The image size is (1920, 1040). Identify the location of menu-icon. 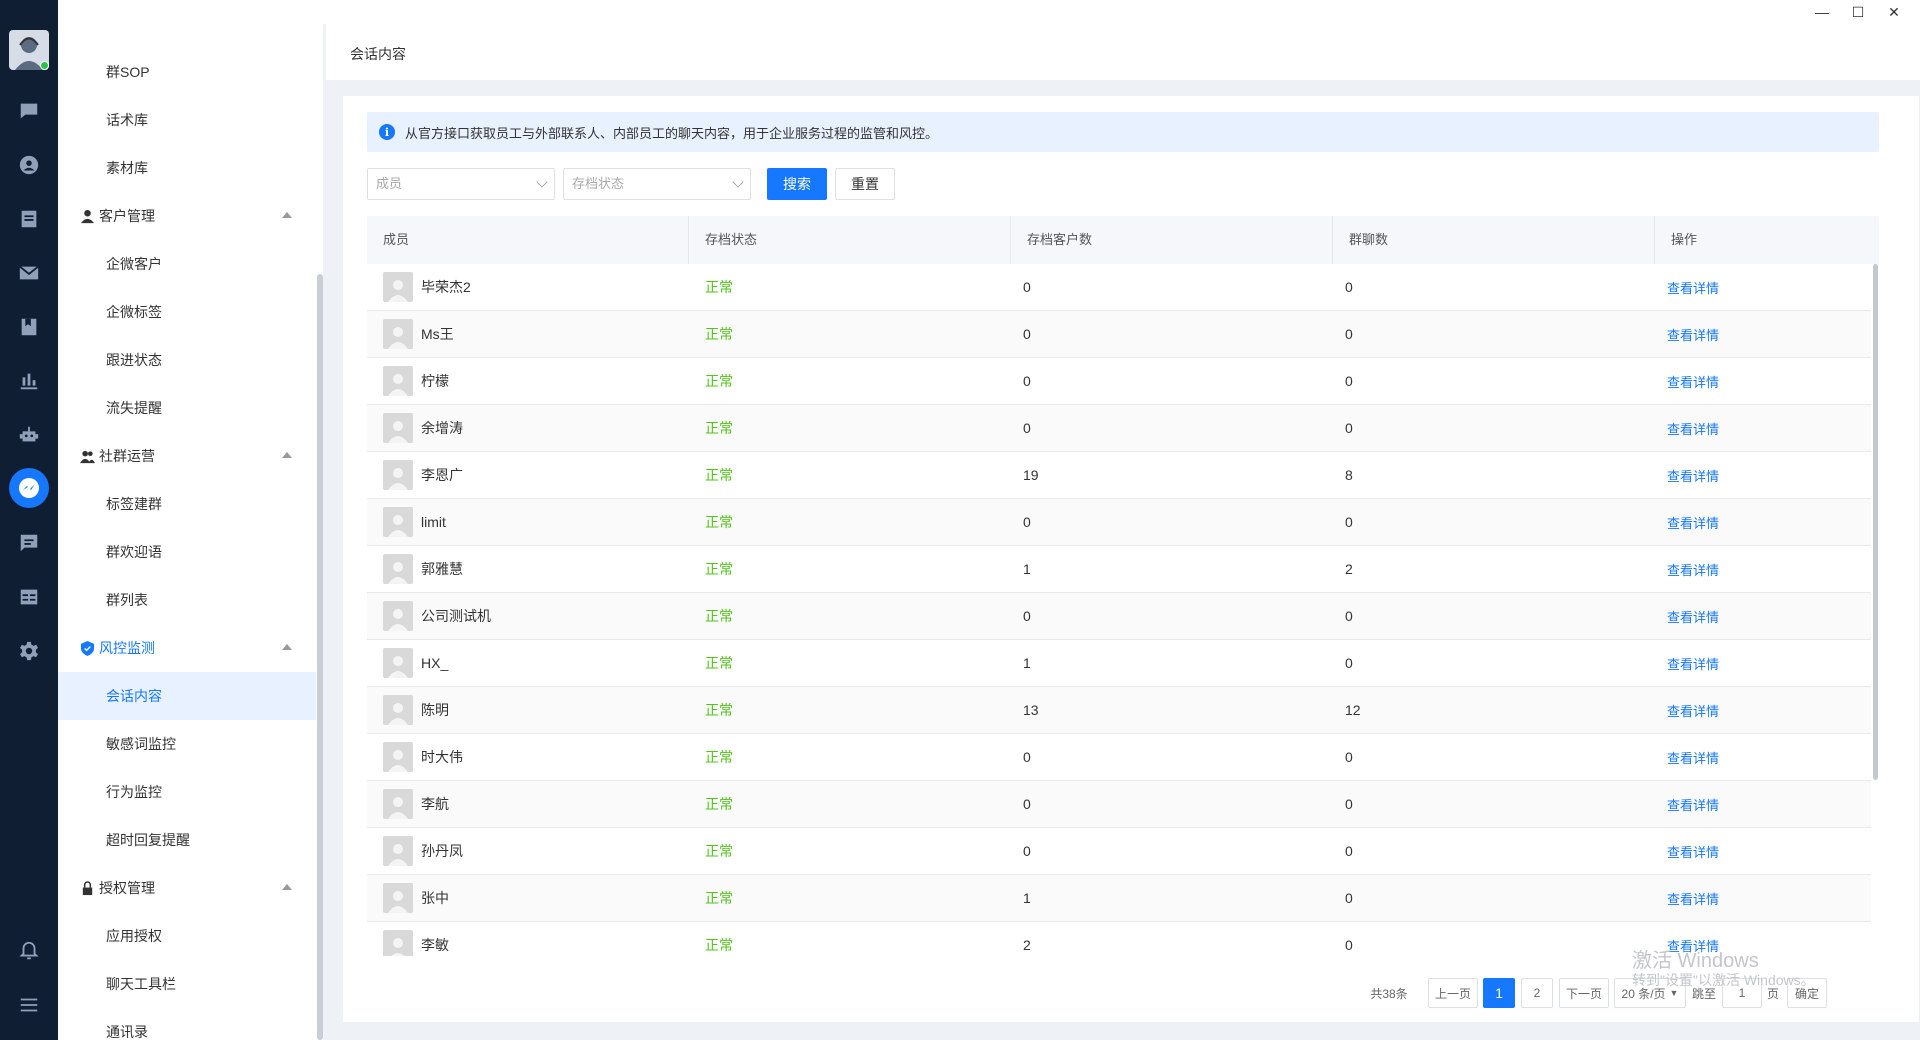
(29, 1005).